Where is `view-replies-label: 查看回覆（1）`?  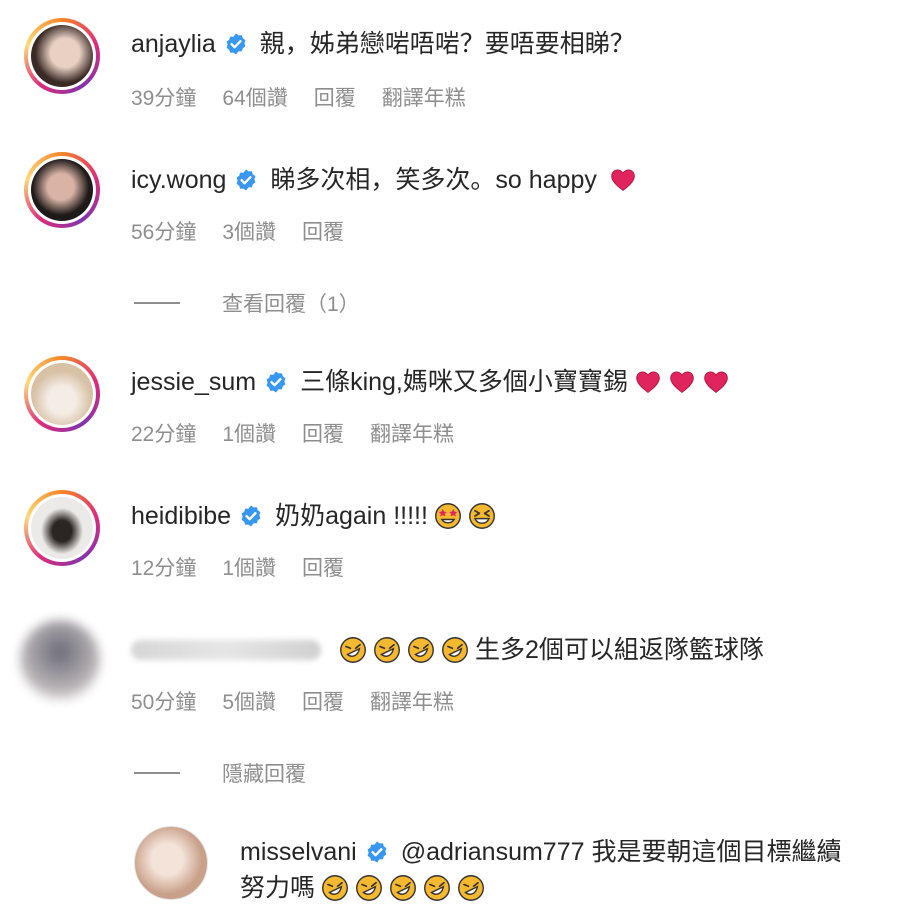
view-replies-label: 查看回覆（1） is located at coordinates (291, 304).